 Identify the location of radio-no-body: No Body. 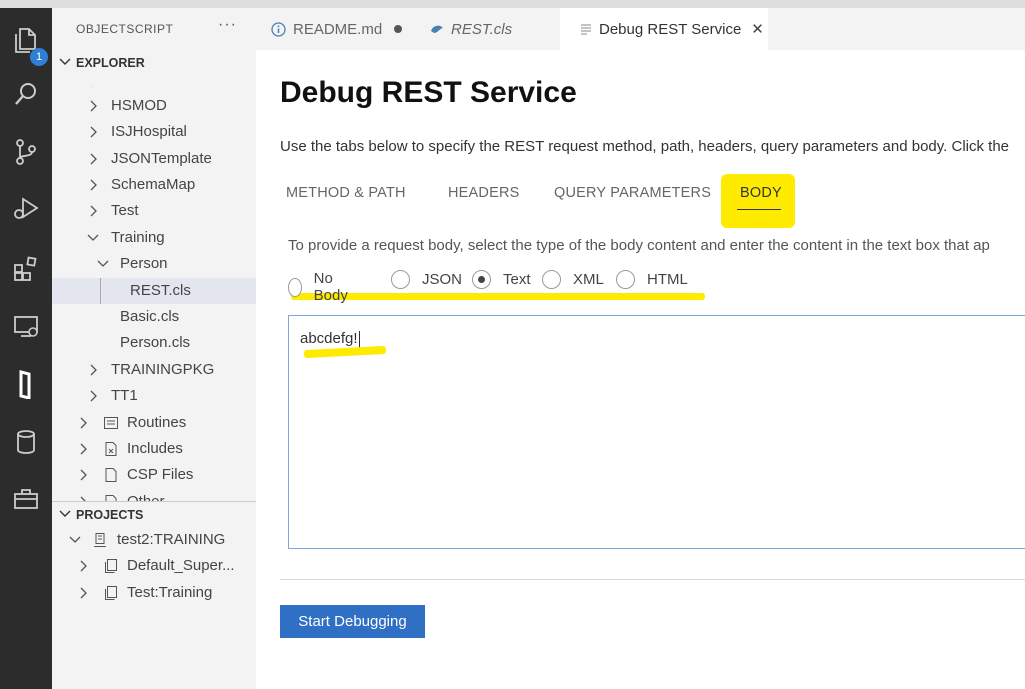
(320, 287).